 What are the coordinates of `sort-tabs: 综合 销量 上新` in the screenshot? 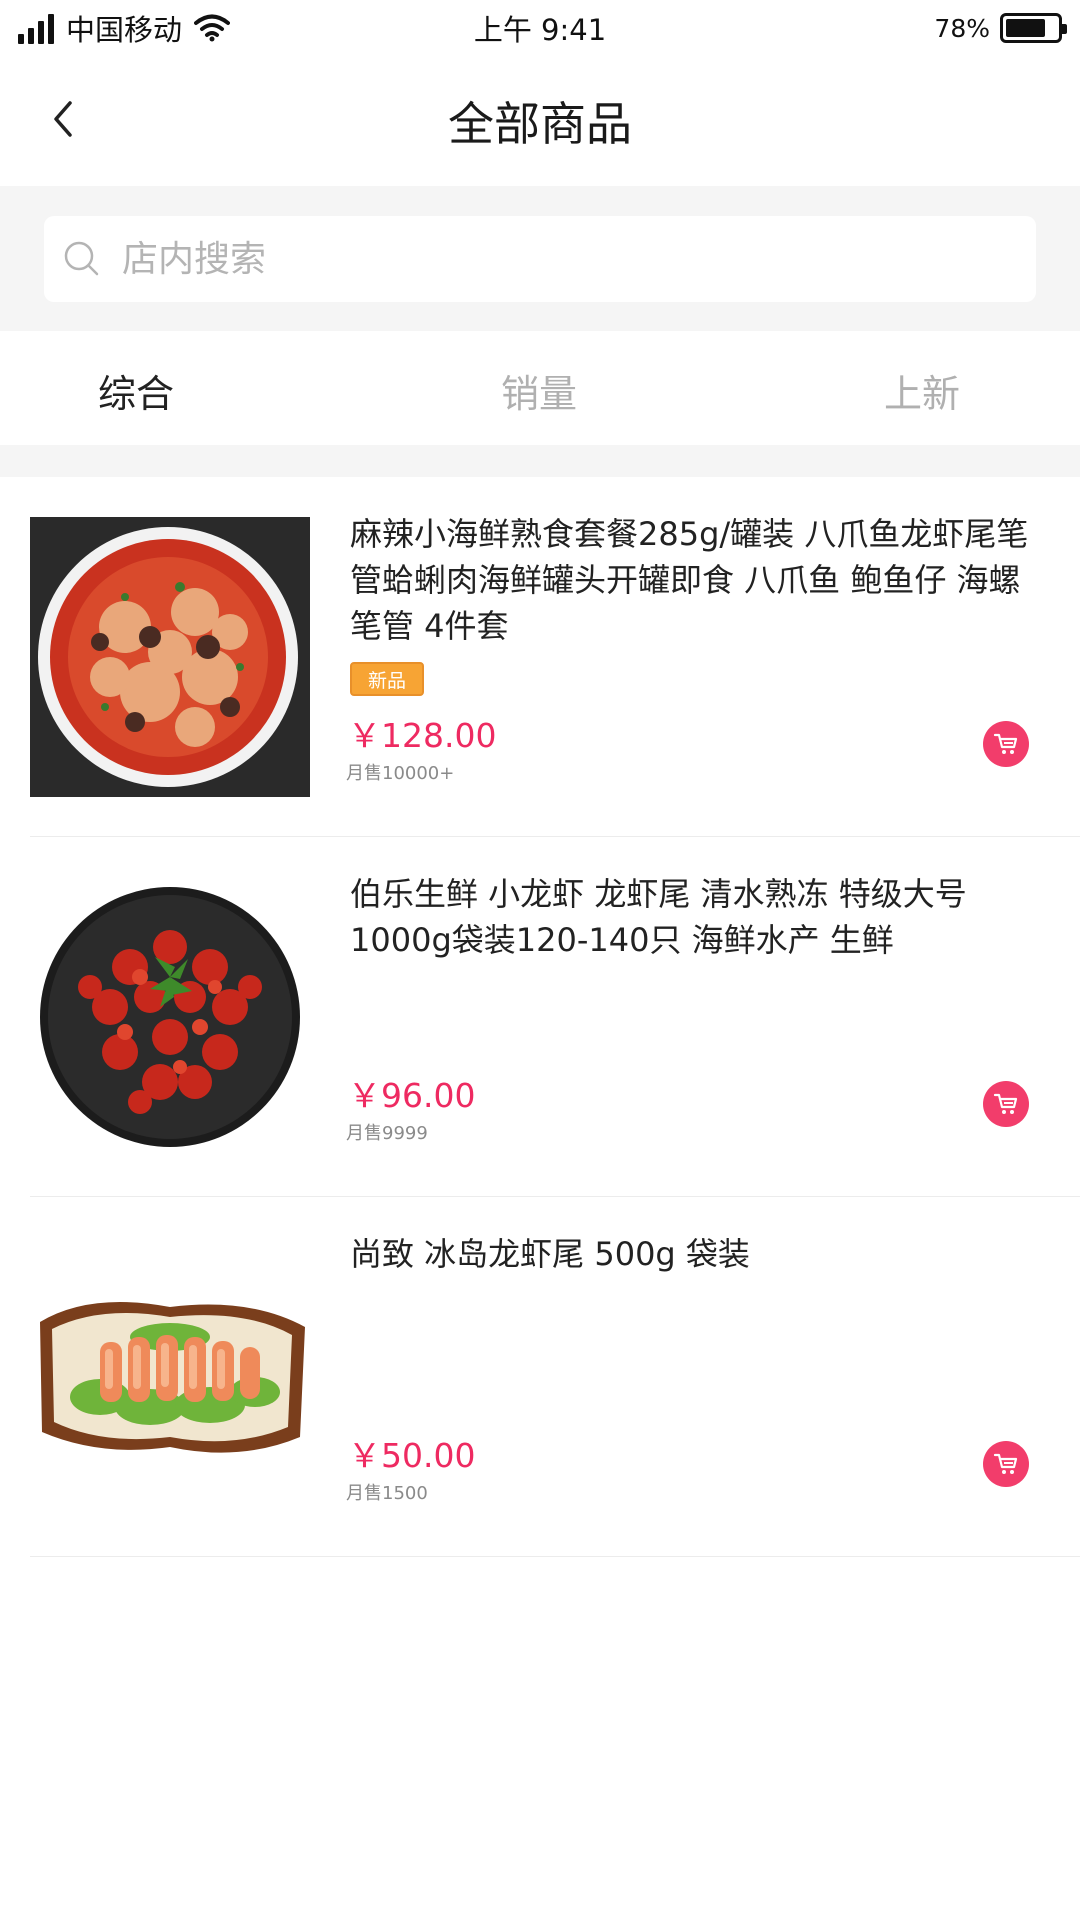 It's located at (540, 388).